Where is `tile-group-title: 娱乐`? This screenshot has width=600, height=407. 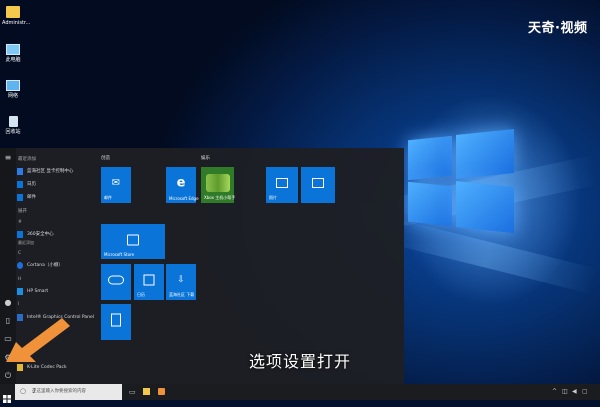
tile-group-title: 娱乐 is located at coordinates (205, 158).